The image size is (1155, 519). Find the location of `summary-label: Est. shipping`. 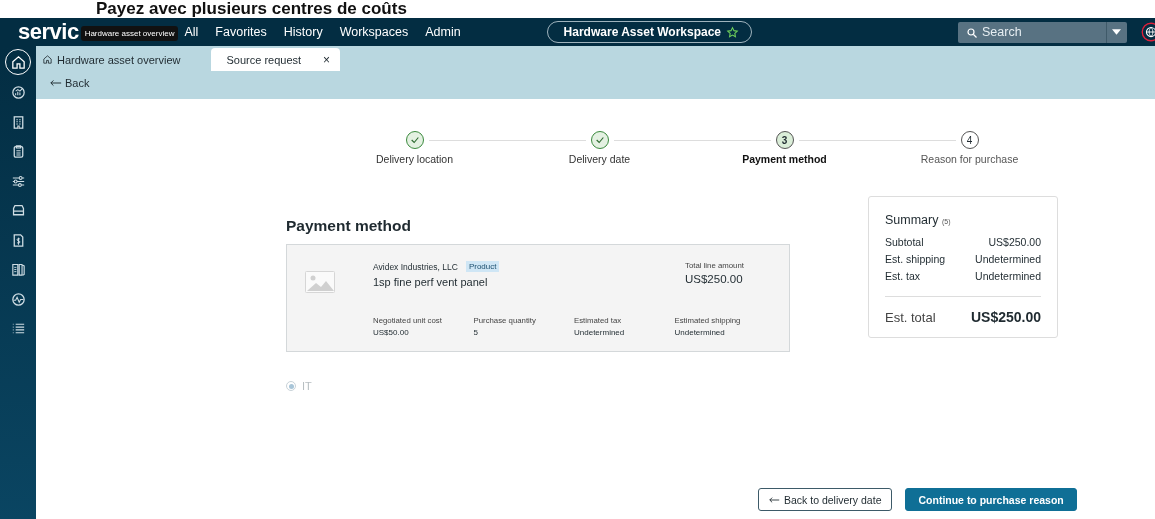

summary-label: Est. shipping is located at coordinates (915, 259).